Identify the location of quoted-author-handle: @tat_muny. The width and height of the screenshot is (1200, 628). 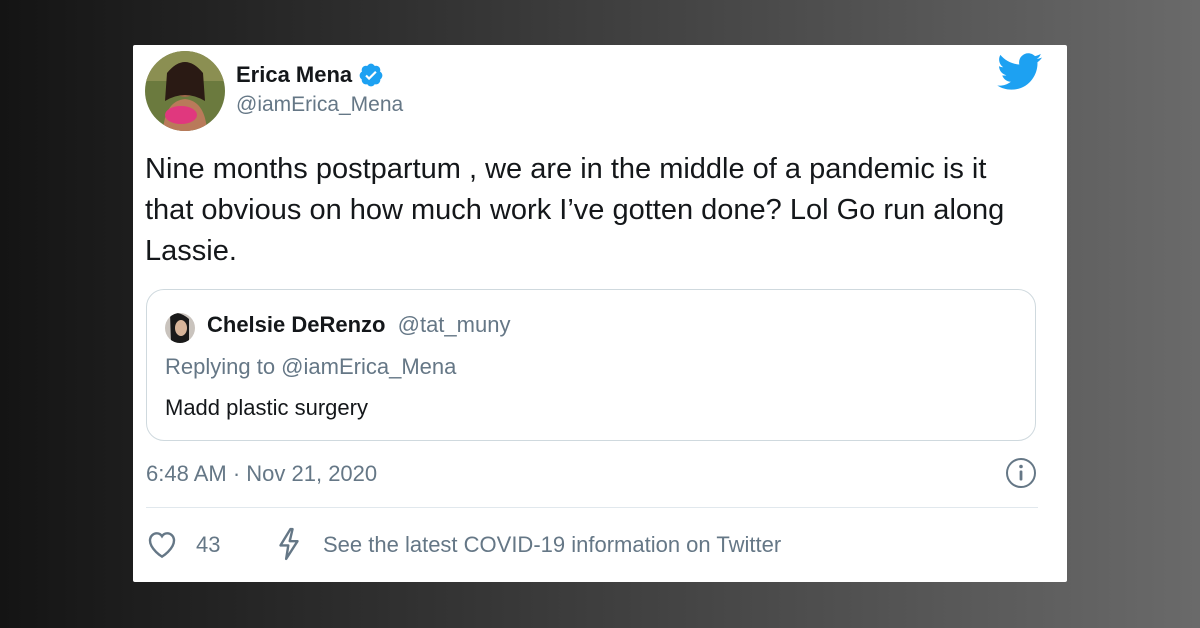
(454, 324).